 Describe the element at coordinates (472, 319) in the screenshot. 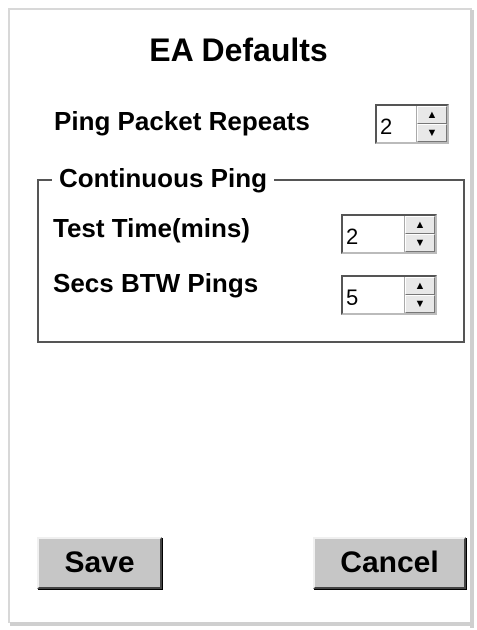

I see `window-border-right` at that location.